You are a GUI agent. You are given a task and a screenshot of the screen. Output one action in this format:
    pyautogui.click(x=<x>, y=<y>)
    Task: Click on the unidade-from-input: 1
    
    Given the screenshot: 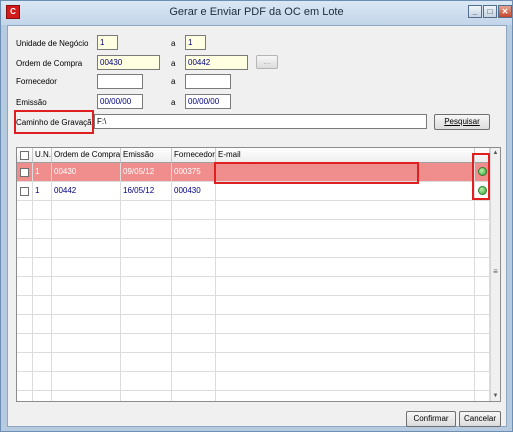 What is the action you would take?
    pyautogui.click(x=107, y=42)
    